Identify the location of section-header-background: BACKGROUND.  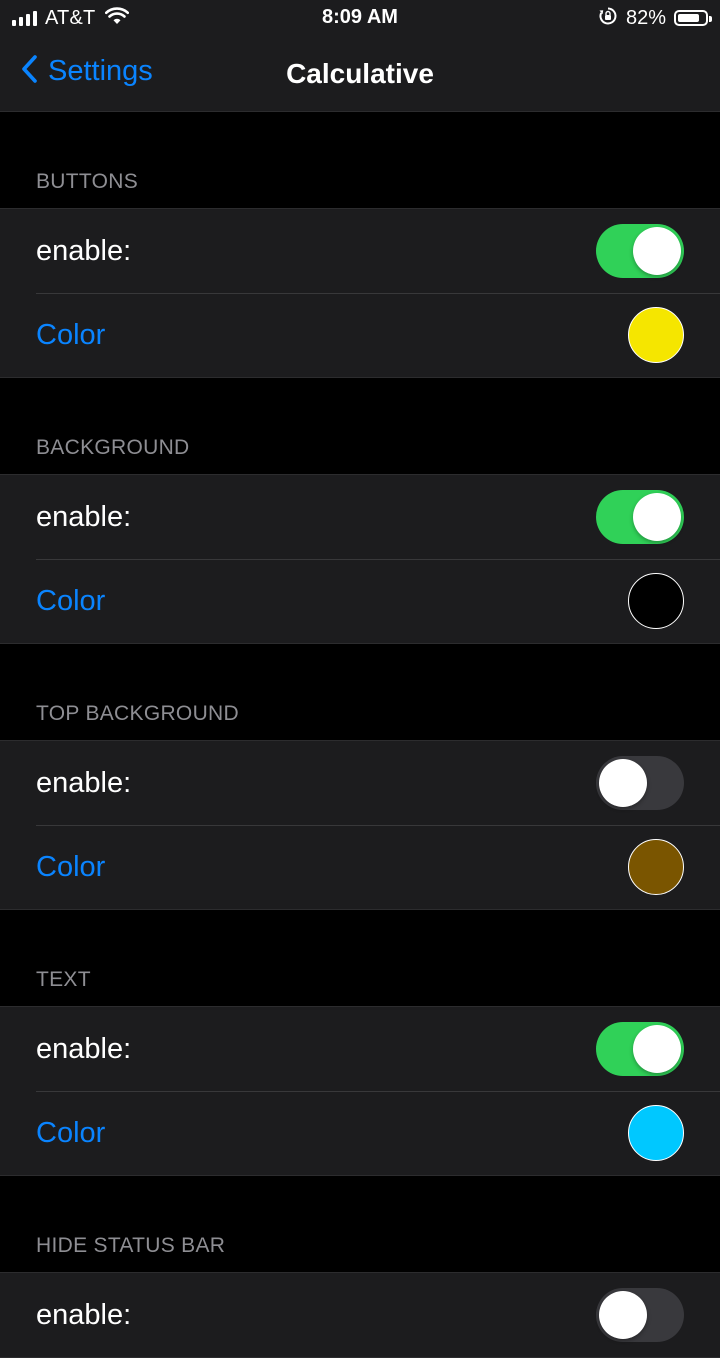
(113, 447).